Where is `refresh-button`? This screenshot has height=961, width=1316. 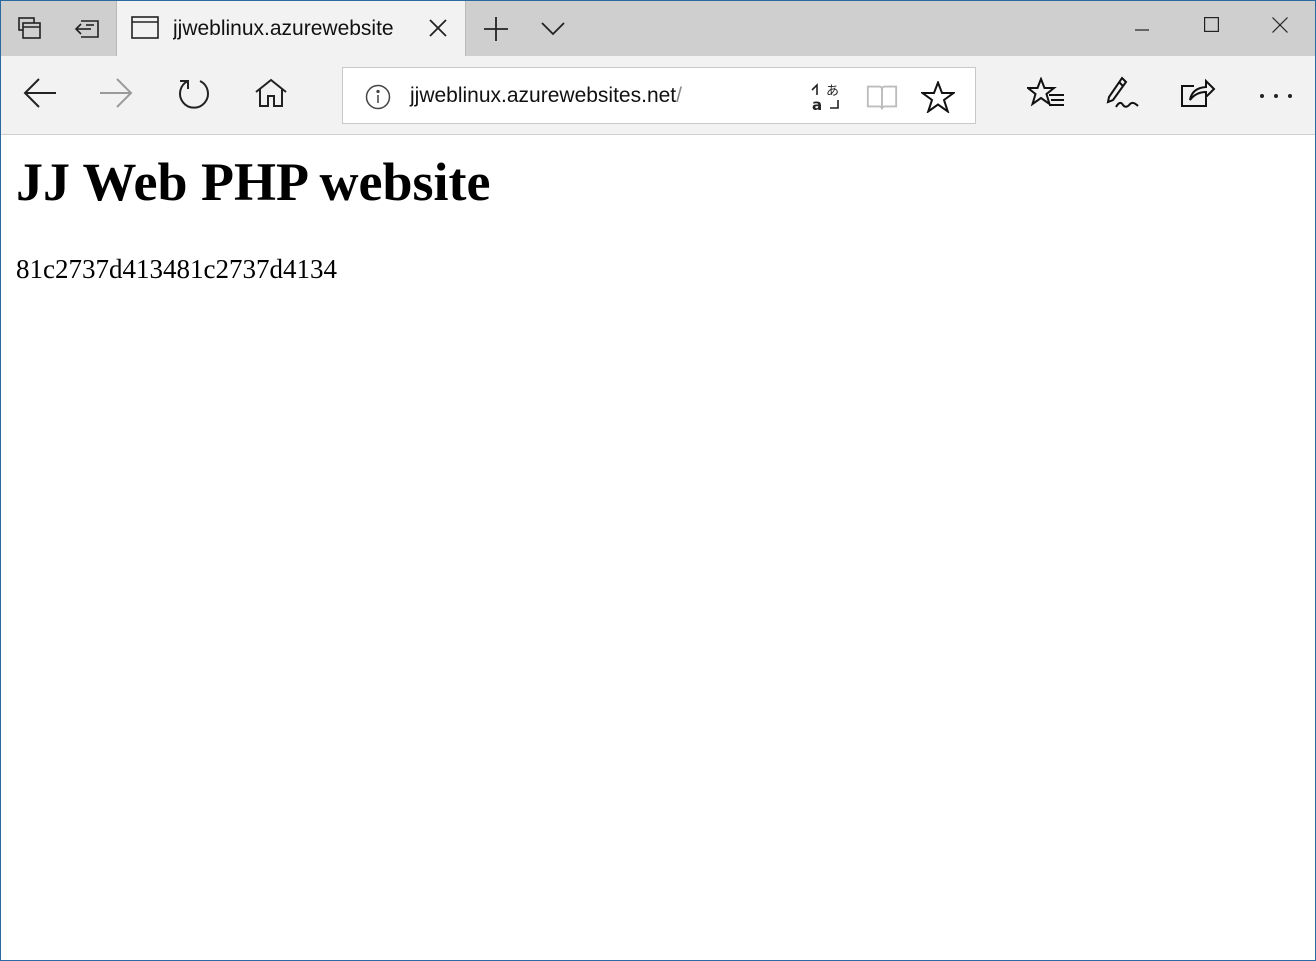
refresh-button is located at coordinates (194, 95).